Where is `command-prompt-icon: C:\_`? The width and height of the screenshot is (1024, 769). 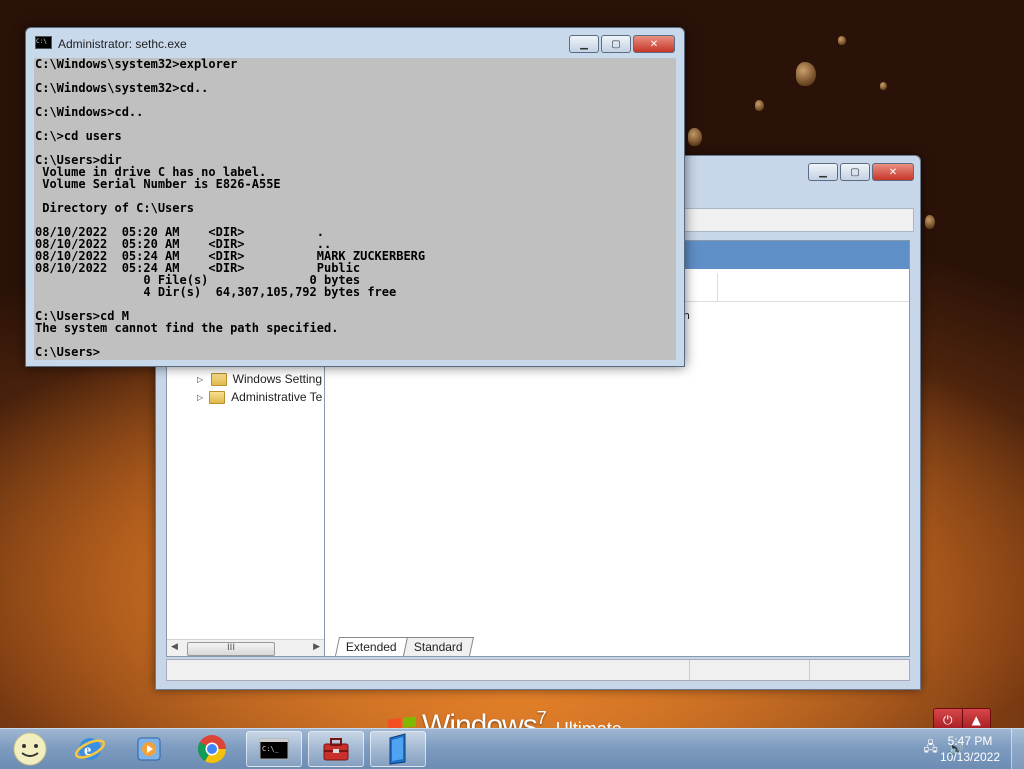 command-prompt-icon: C:\_ is located at coordinates (274, 749).